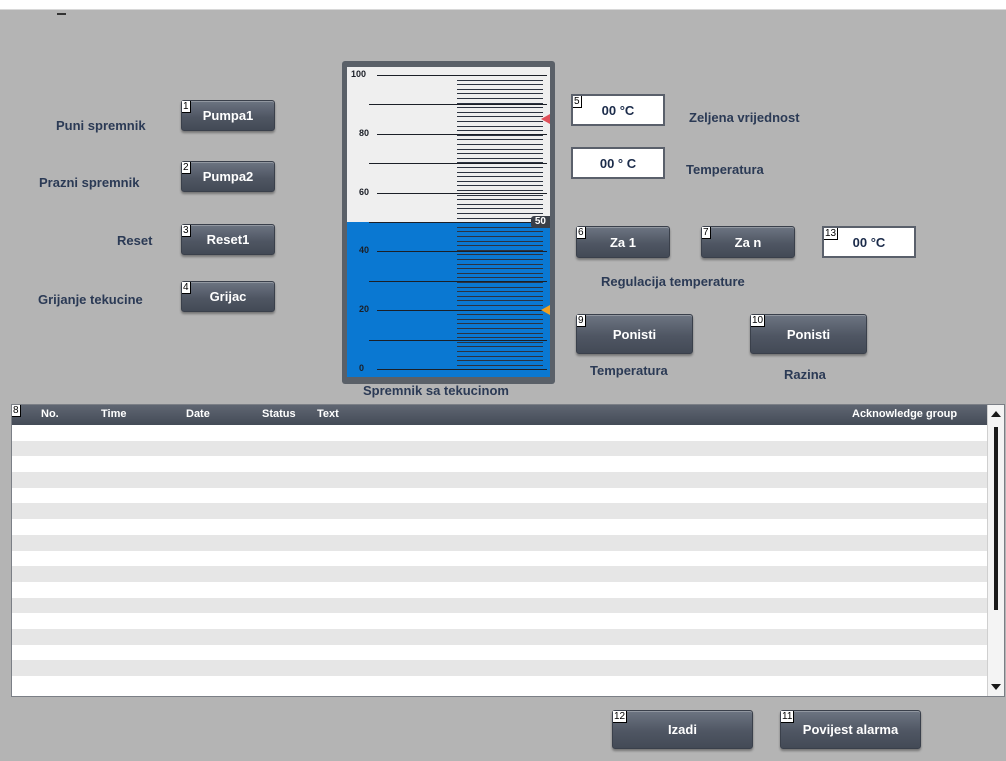  What do you see at coordinates (364, 132) in the screenshot?
I see `scale-tick-label: 80` at bounding box center [364, 132].